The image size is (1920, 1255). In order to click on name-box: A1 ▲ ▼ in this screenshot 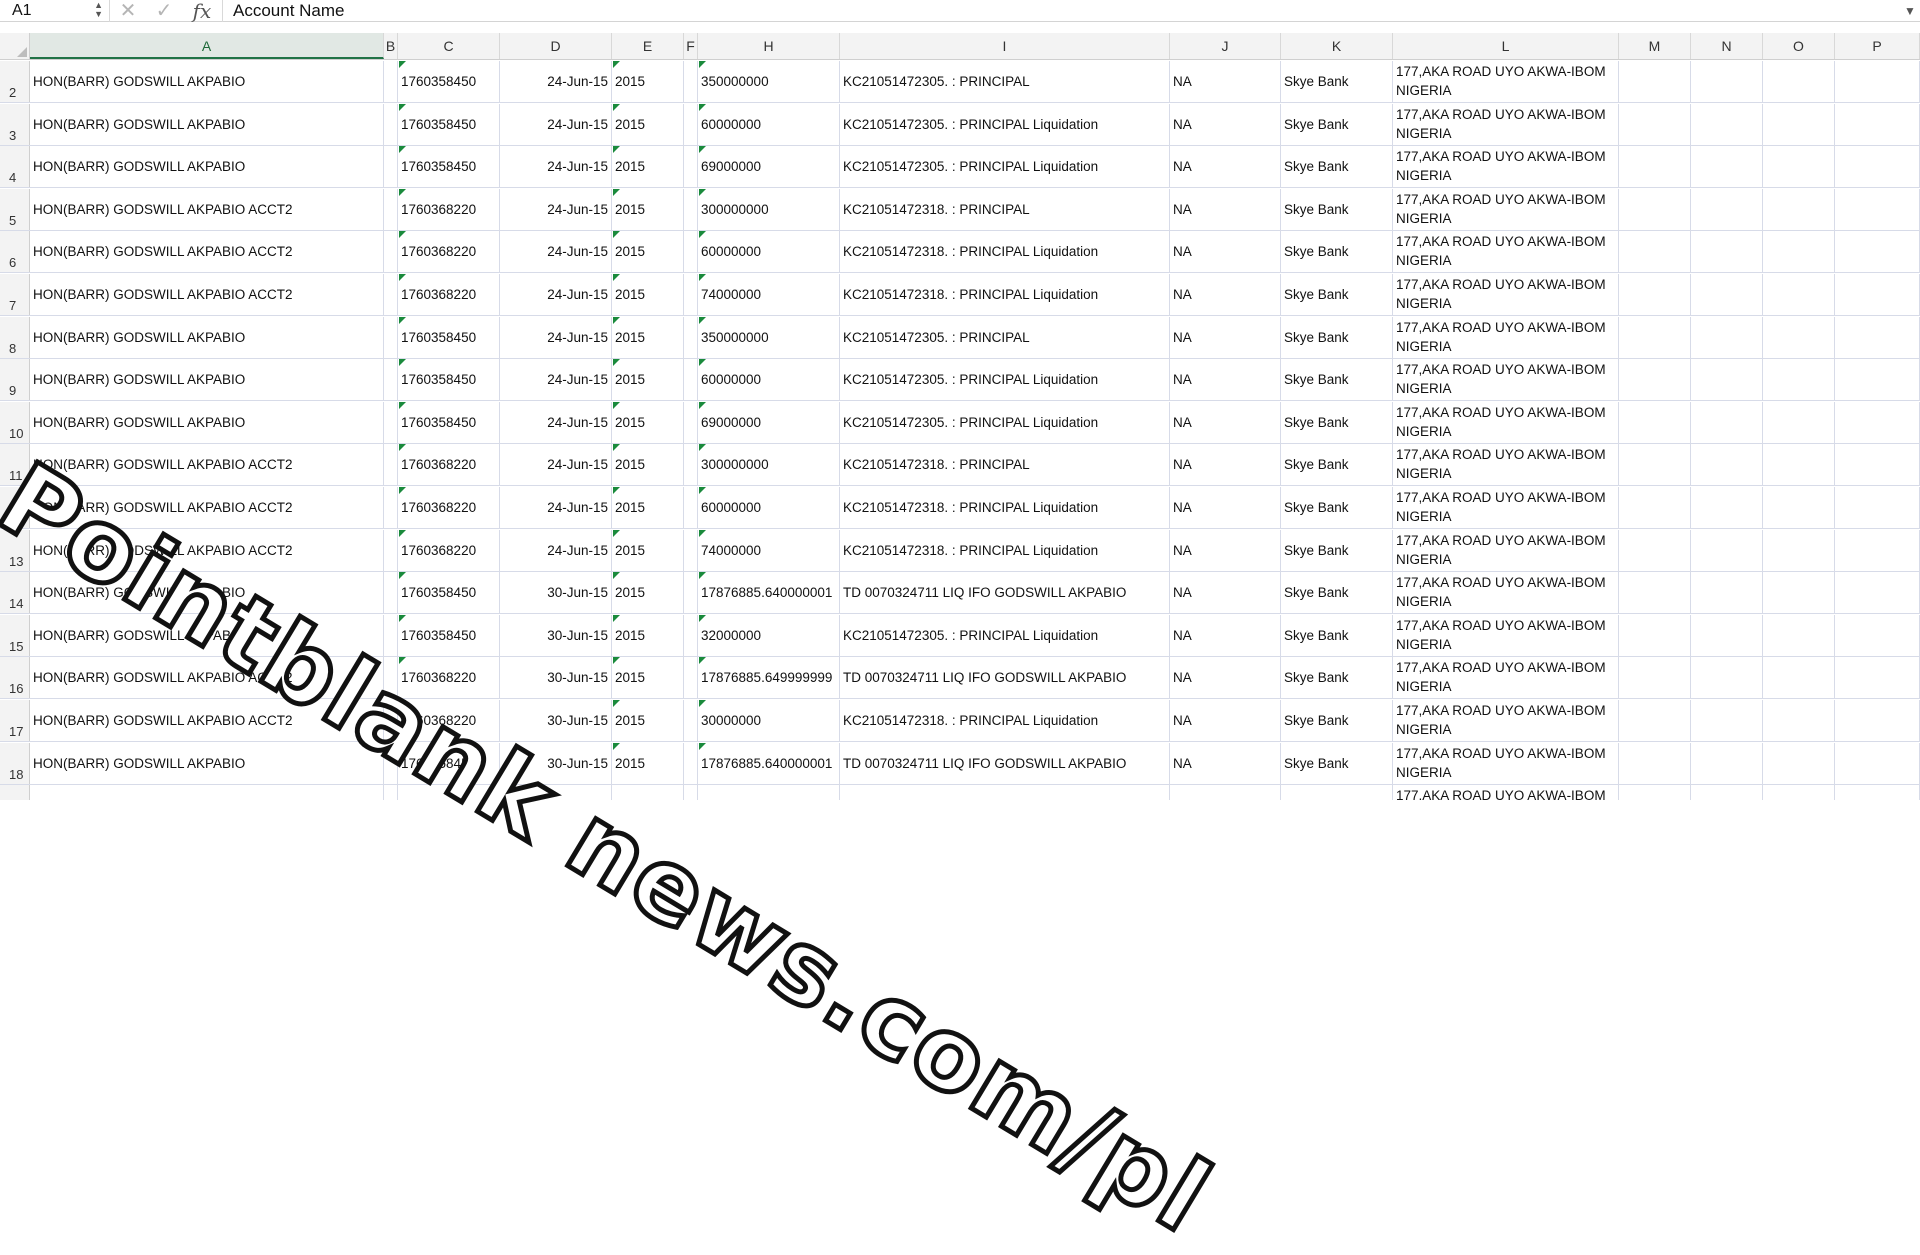, I will do `click(55, 11)`.